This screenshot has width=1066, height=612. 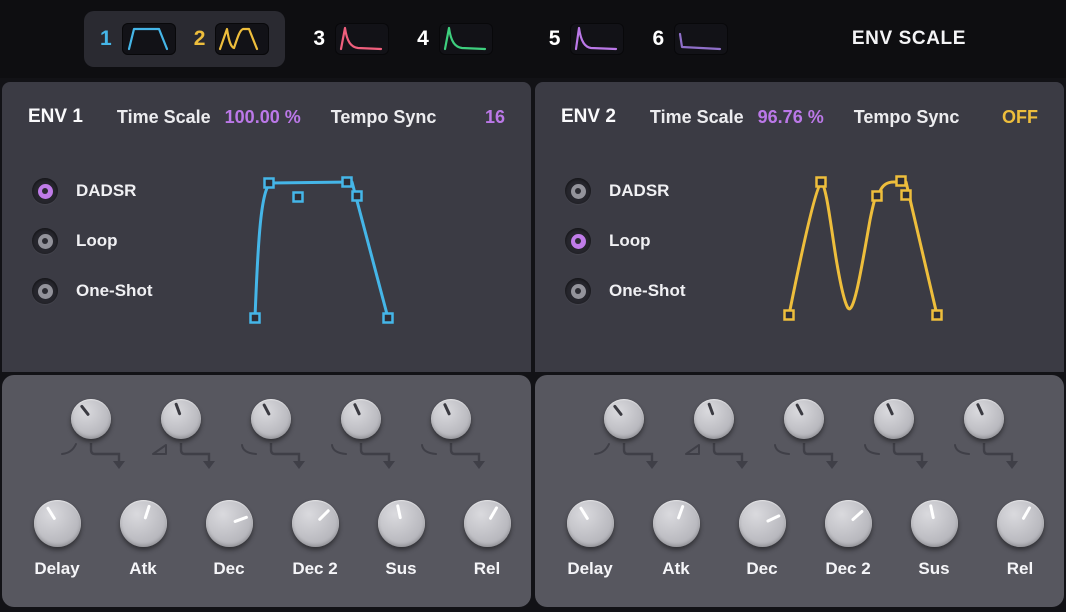 I want to click on stage-unit-rel: Rel, so click(x=1020, y=539).